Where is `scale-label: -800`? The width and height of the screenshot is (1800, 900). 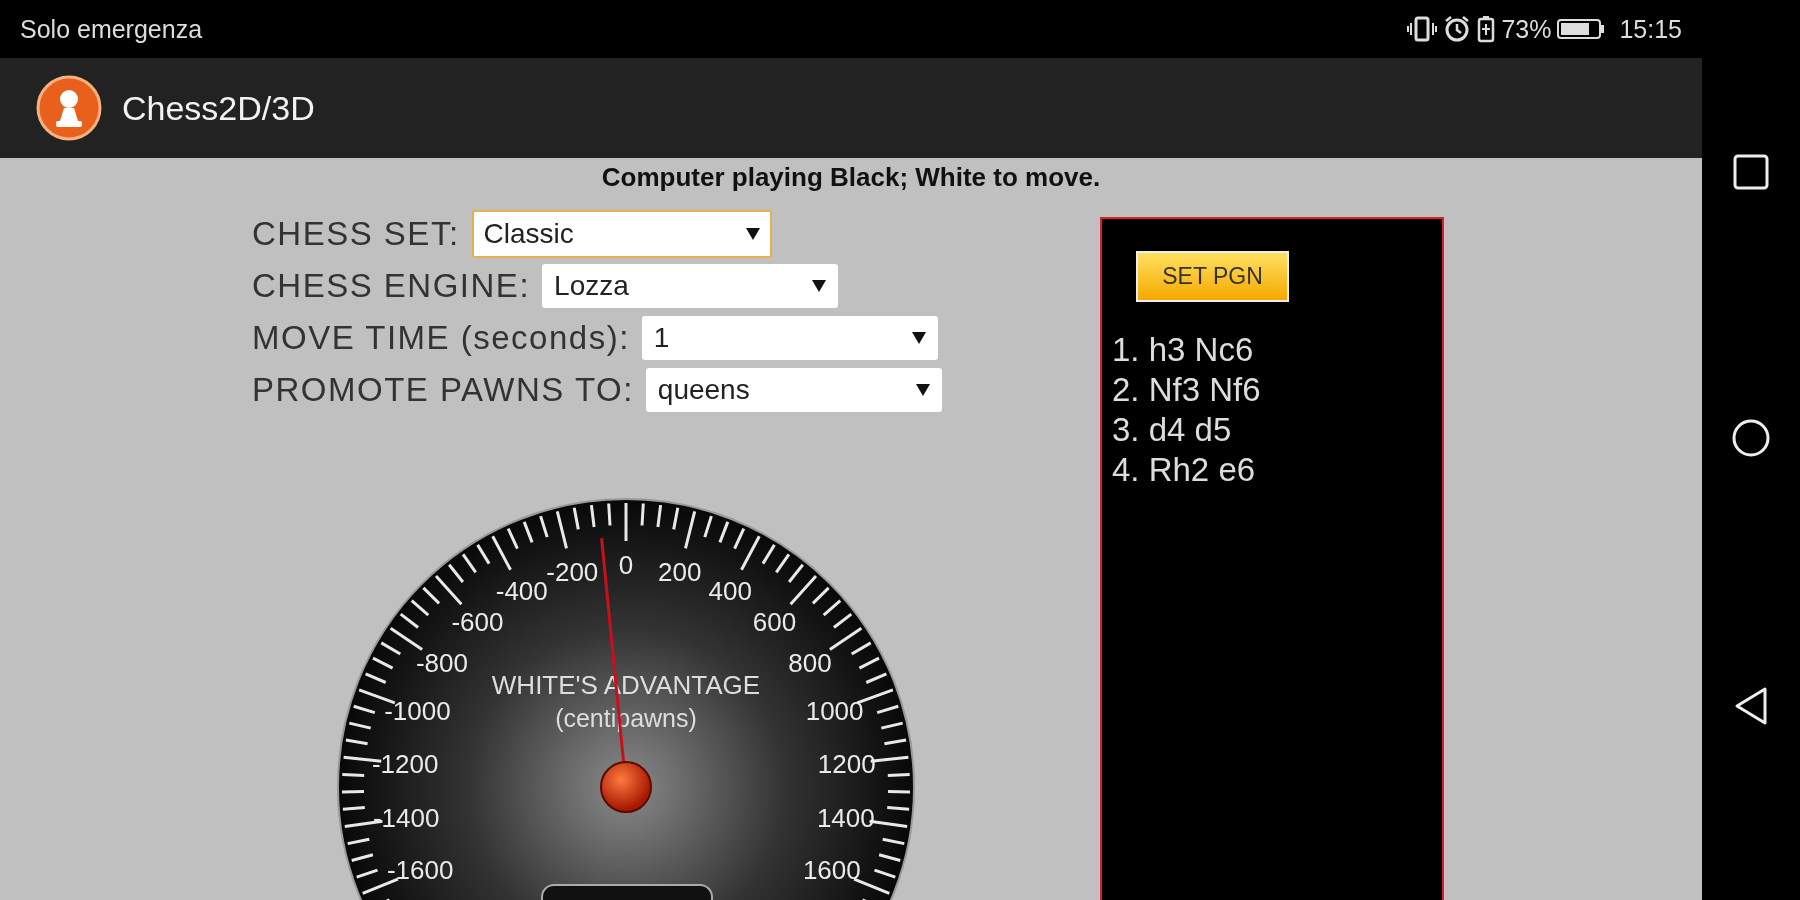 scale-label: -800 is located at coordinates (441, 662).